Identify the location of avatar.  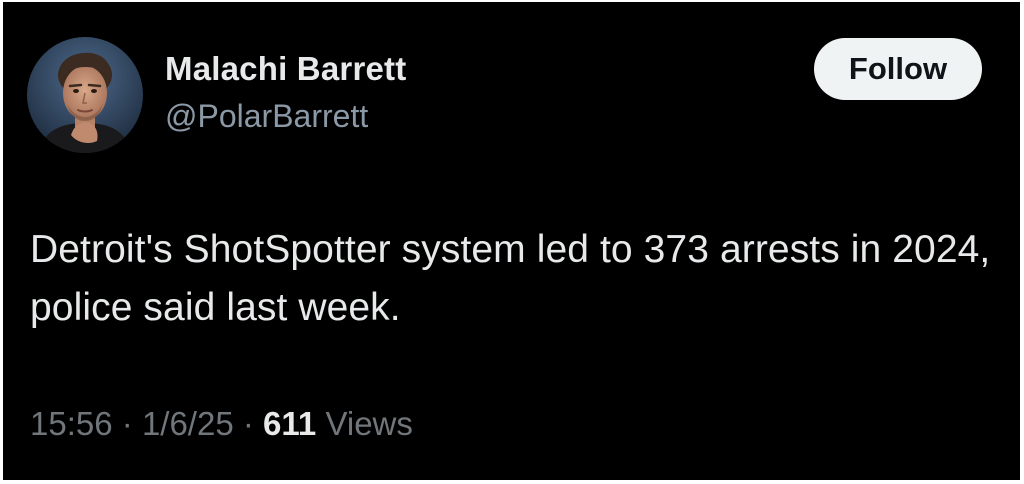
(85, 95).